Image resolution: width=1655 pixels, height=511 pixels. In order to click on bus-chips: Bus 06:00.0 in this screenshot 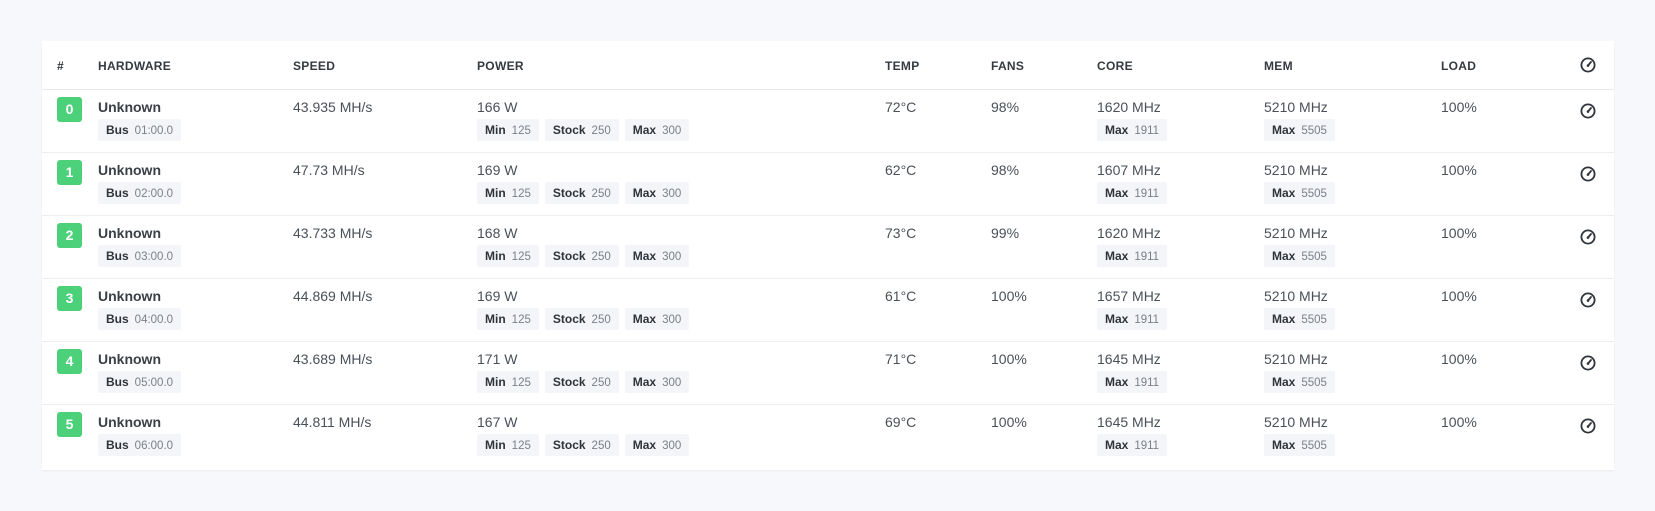, I will do `click(142, 445)`.